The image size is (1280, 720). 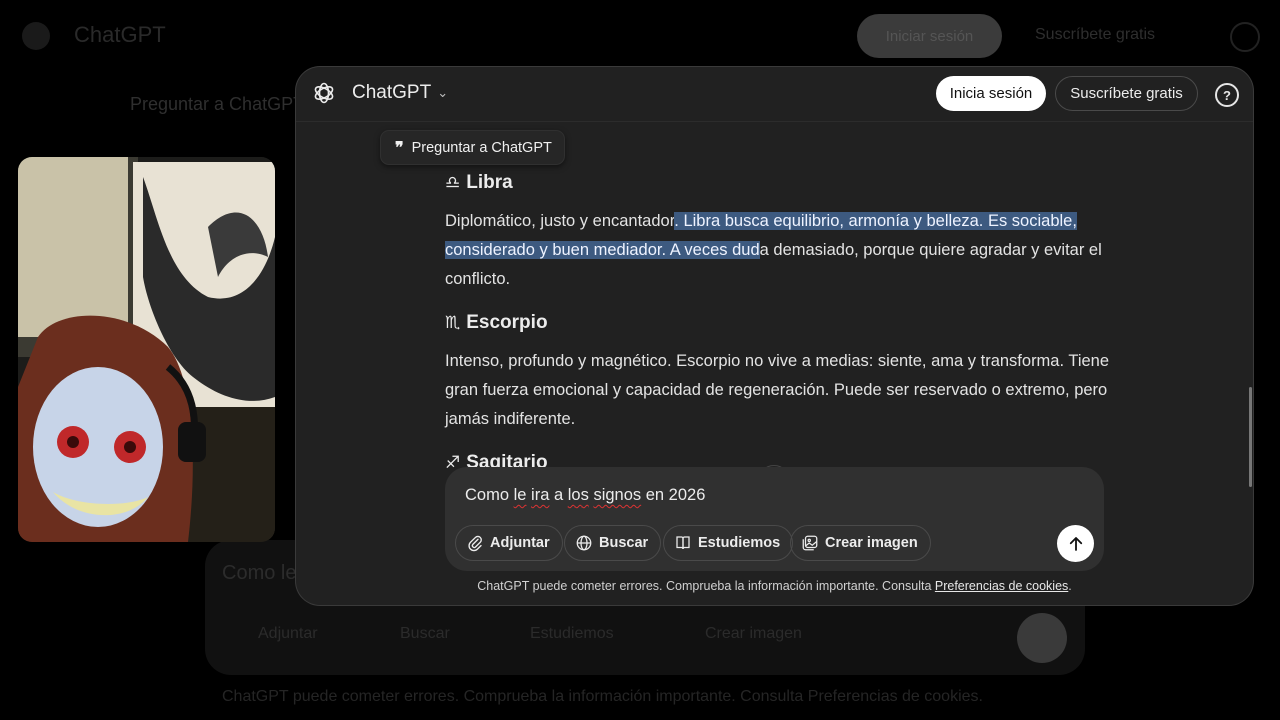 I want to click on background-tool-image: Crear imagen, so click(x=753, y=633).